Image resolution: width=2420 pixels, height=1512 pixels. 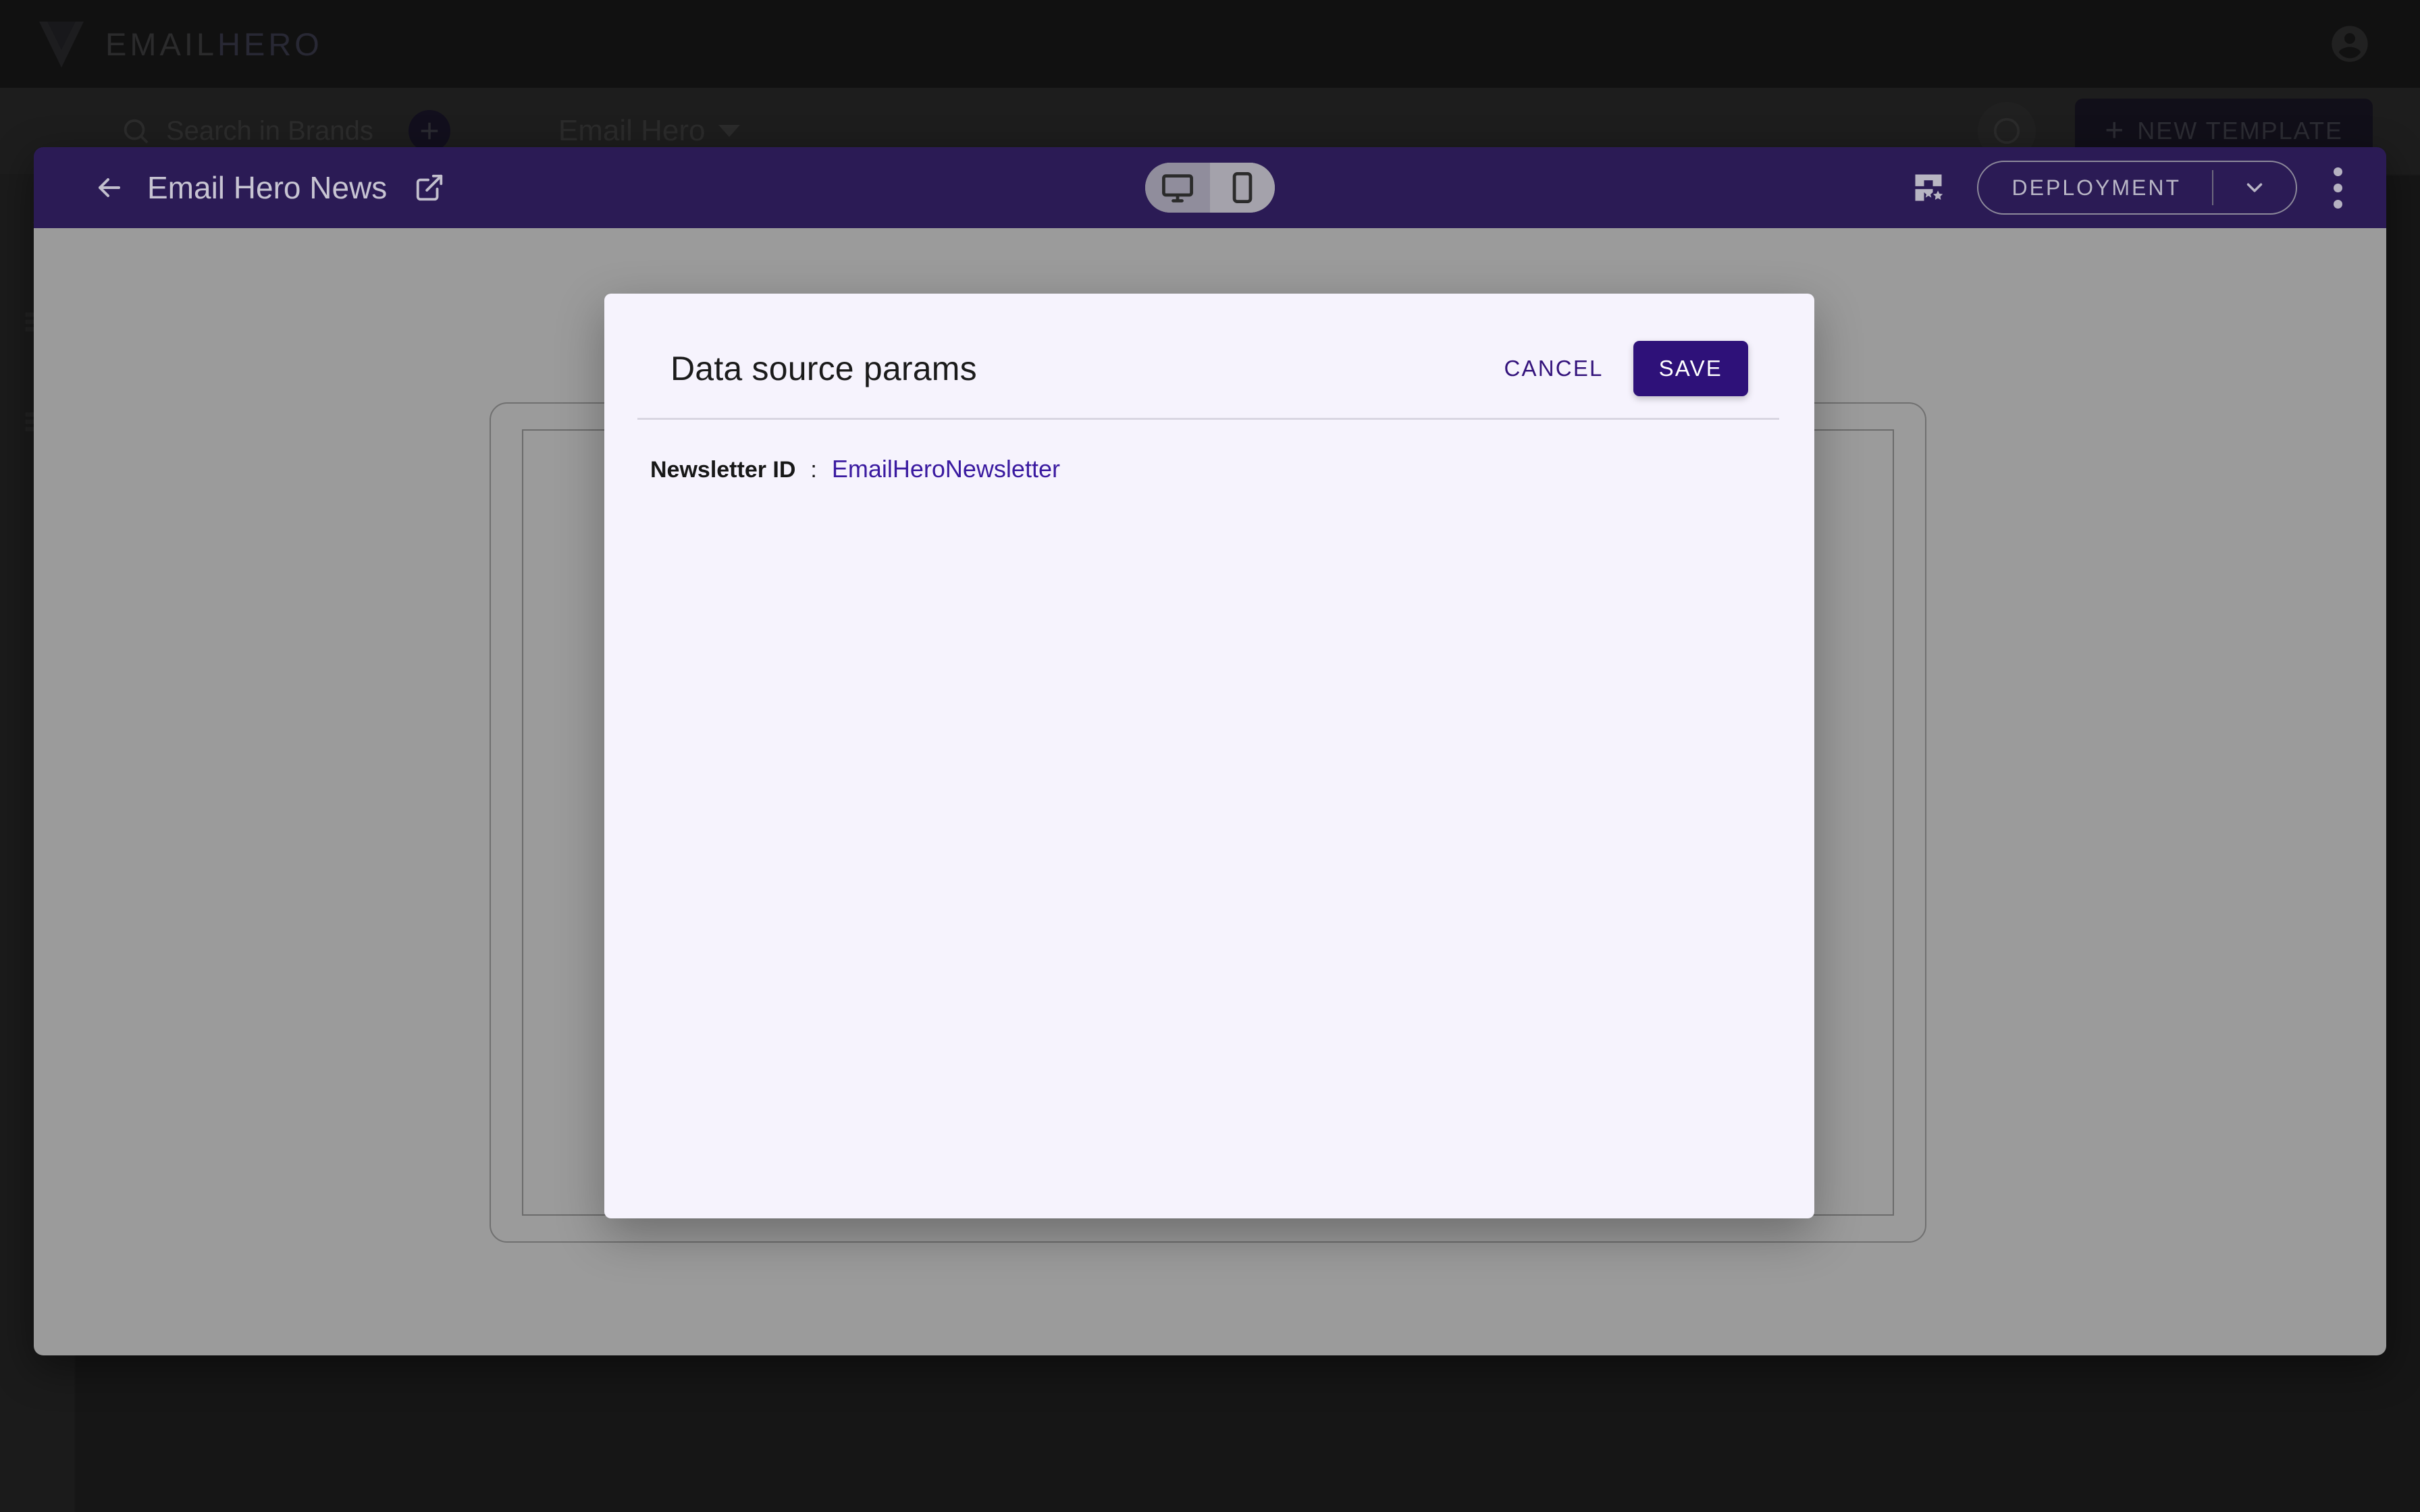 What do you see at coordinates (1199, 469) in the screenshot?
I see `param-row: Newsletter ID : EmailHeroNewsletter` at bounding box center [1199, 469].